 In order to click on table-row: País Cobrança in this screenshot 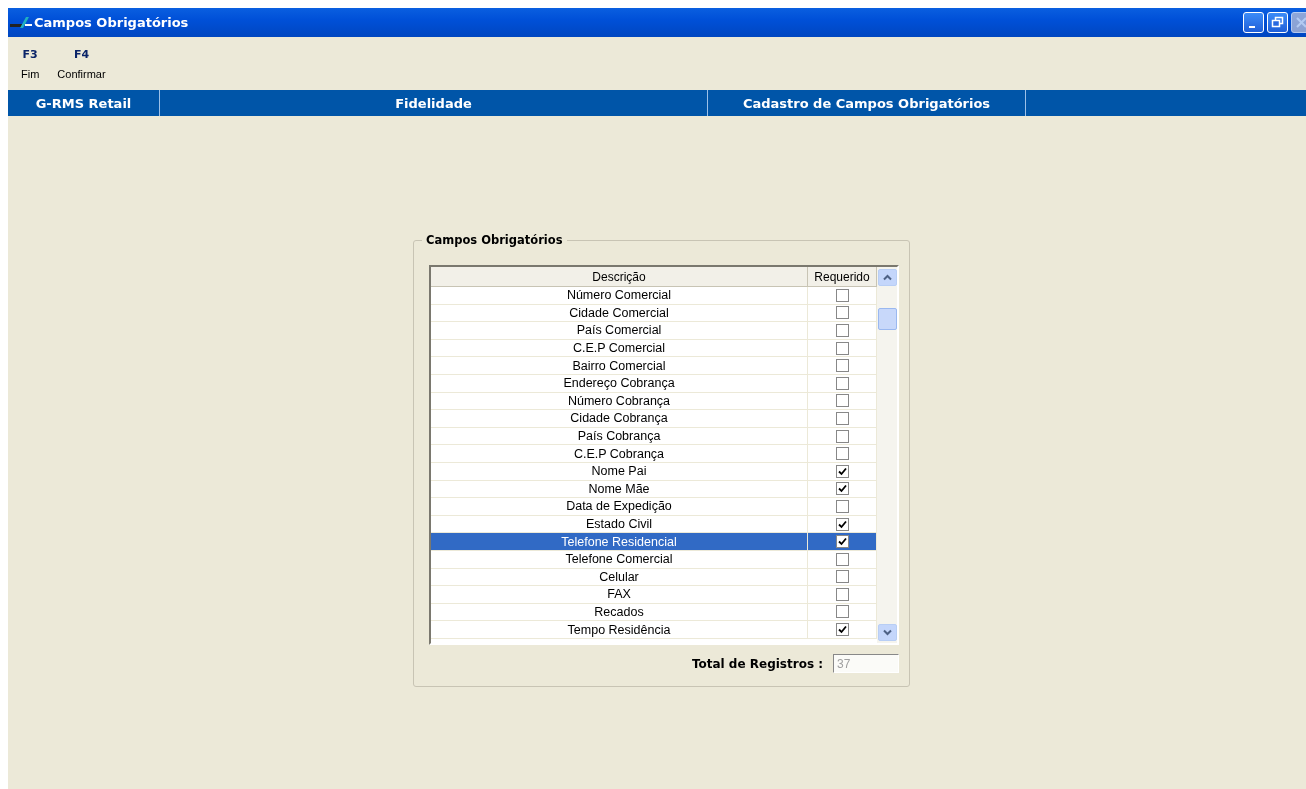, I will do `click(654, 436)`.